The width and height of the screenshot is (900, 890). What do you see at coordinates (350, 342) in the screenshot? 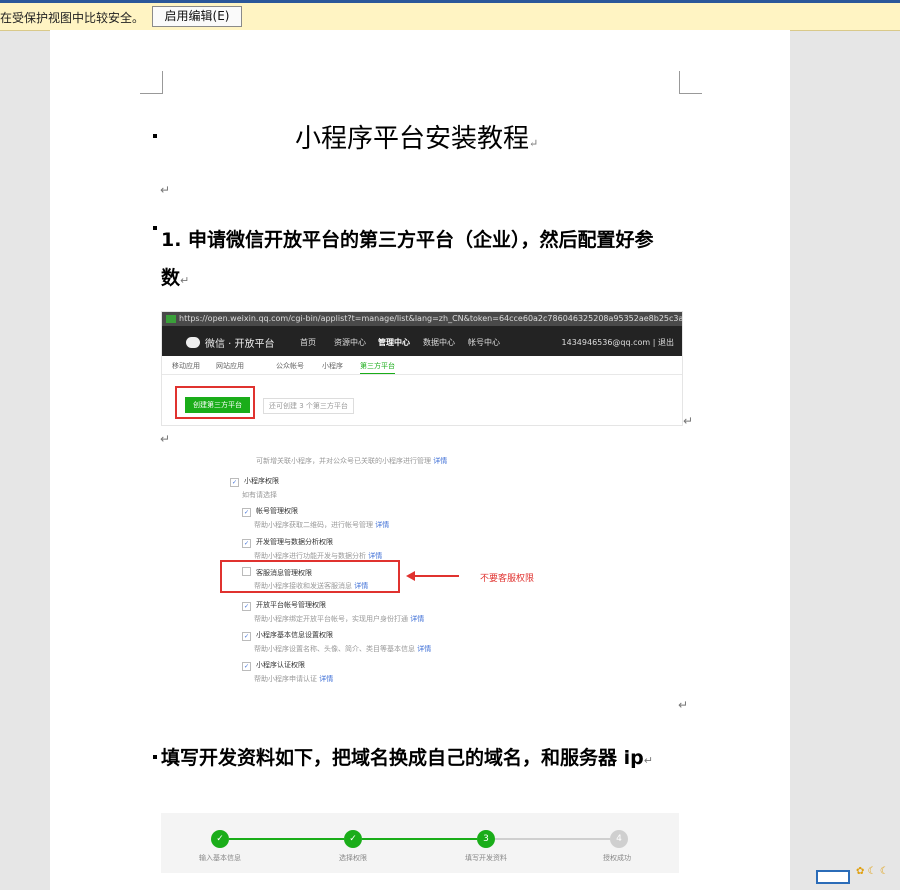
I see `nav-resources: 资源中心` at bounding box center [350, 342].